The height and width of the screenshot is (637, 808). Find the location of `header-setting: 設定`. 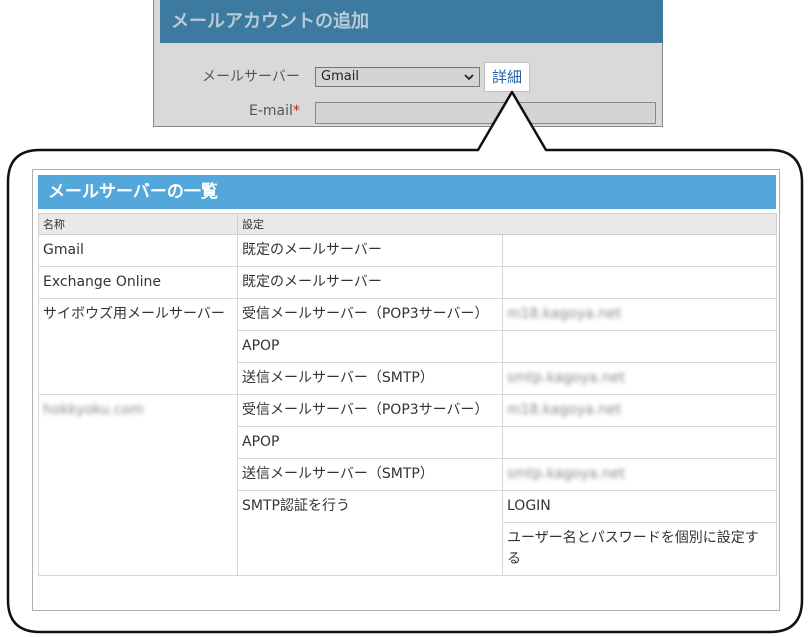

header-setting: 設定 is located at coordinates (507, 224).